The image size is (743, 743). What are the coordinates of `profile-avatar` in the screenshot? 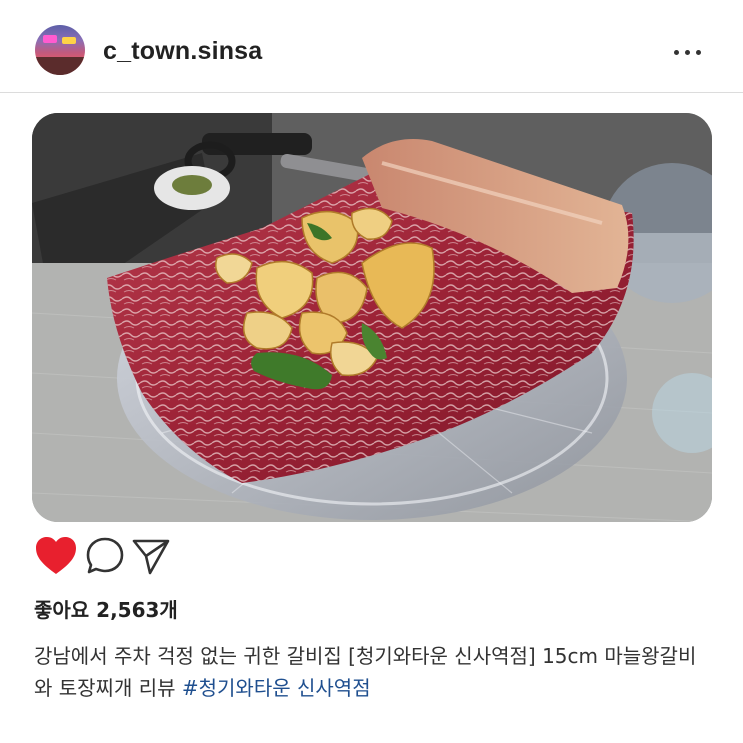 It's located at (60, 50).